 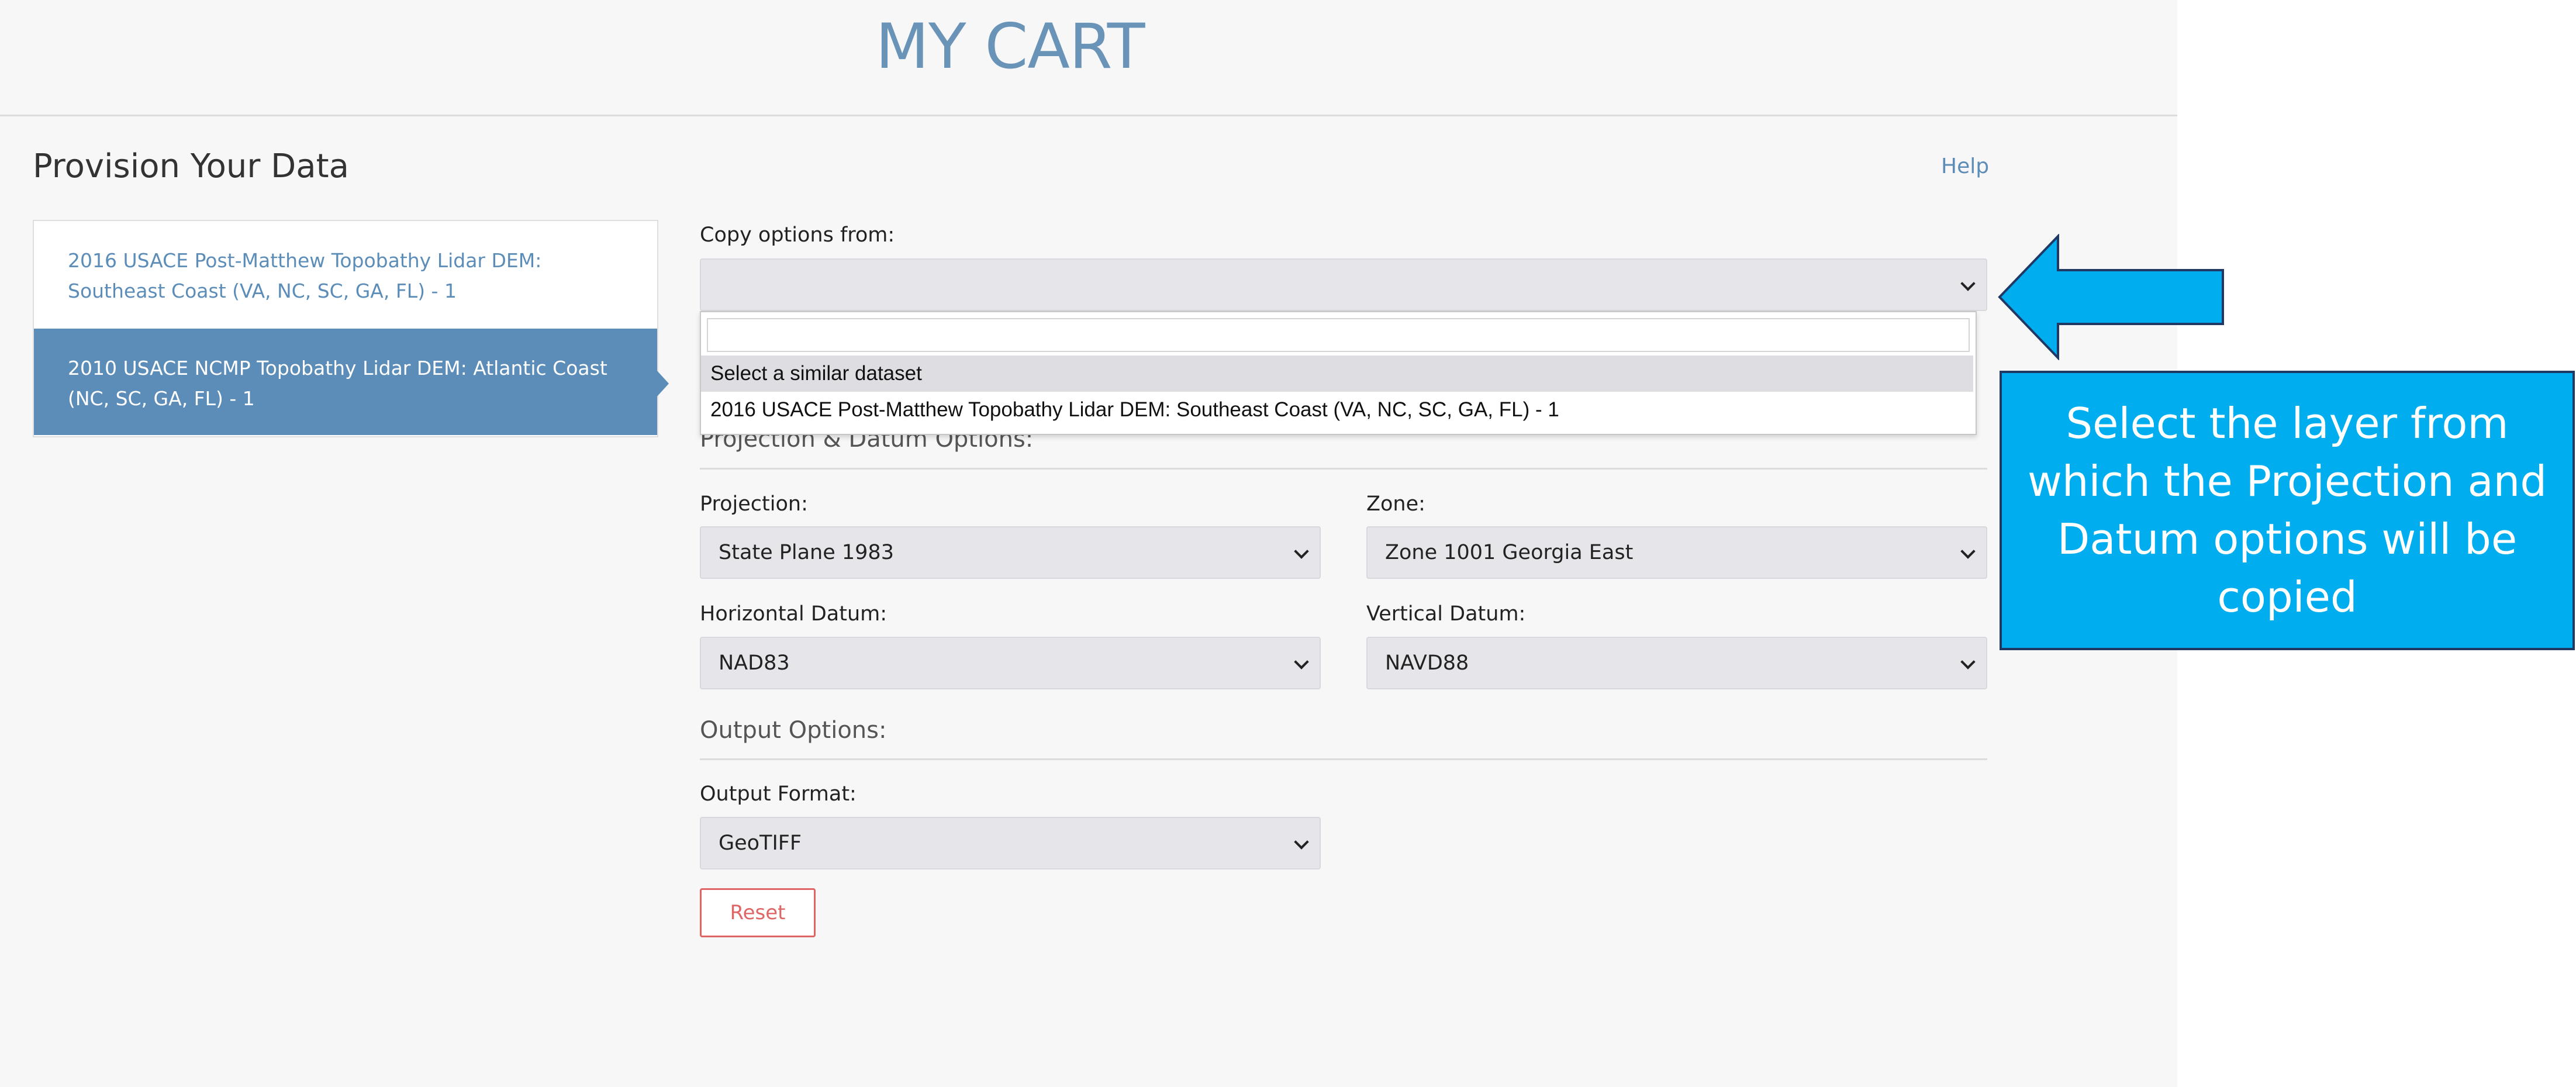 What do you see at coordinates (758, 913) in the screenshot?
I see `reset-button: Reset` at bounding box center [758, 913].